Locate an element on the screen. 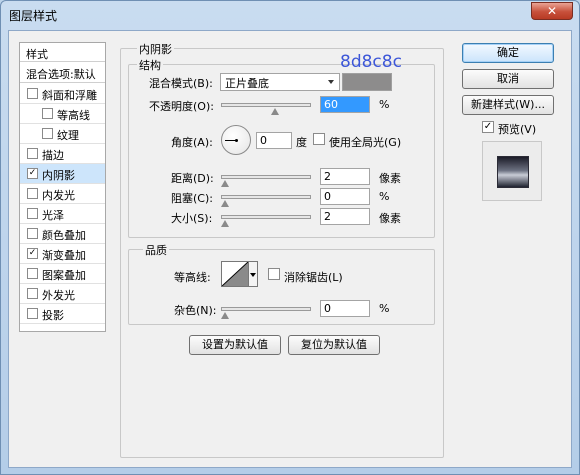 The image size is (580, 475). blend-mode-value: 正片叠底 is located at coordinates (247, 83).